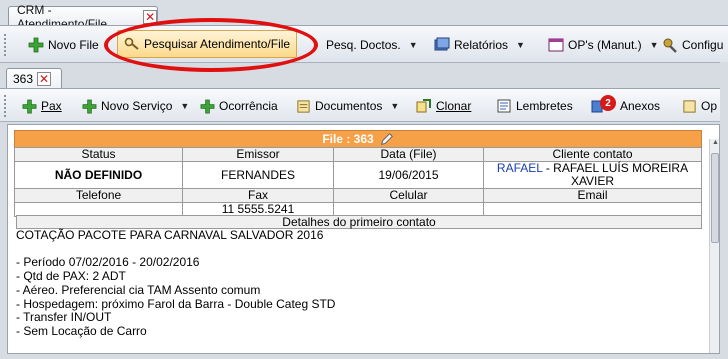 Image resolution: width=728 pixels, height=359 pixels. What do you see at coordinates (364, 76) in the screenshot?
I see `inner-tab-strip: 363 ✕` at bounding box center [364, 76].